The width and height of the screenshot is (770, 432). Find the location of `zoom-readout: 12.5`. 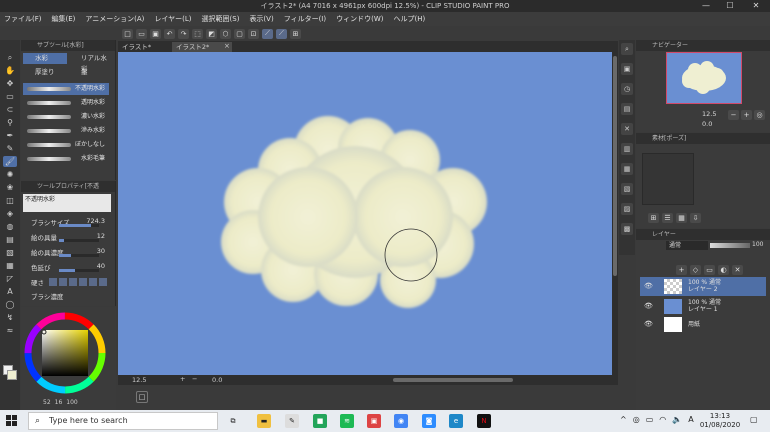

zoom-readout: 12.5 is located at coordinates (139, 380).